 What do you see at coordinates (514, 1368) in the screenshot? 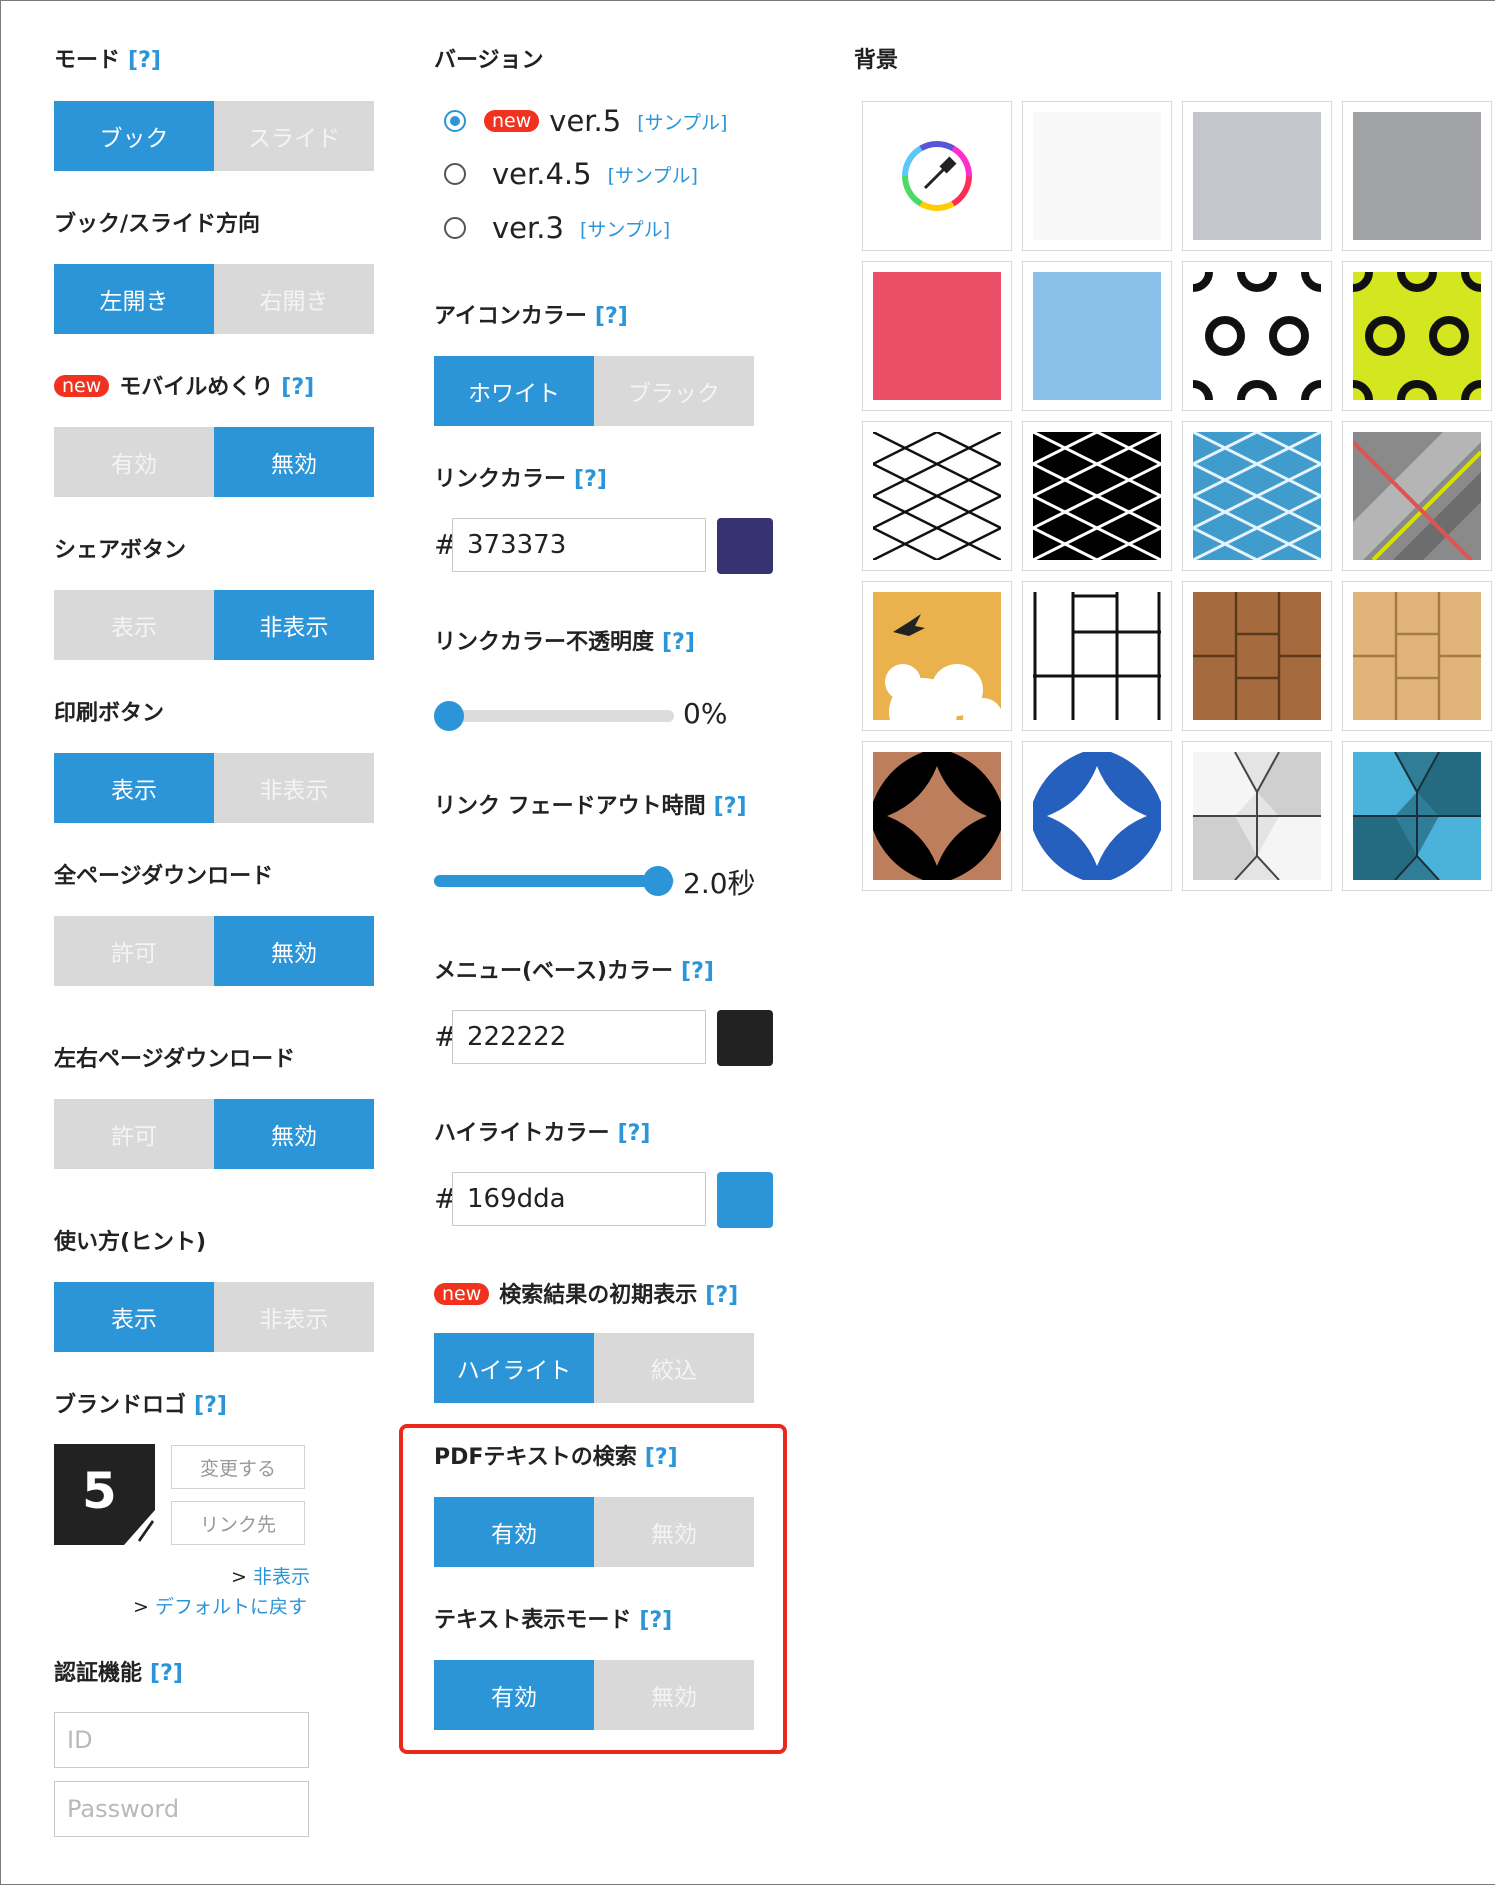
I see `search-initial-highlight-button: ハイライト` at bounding box center [514, 1368].